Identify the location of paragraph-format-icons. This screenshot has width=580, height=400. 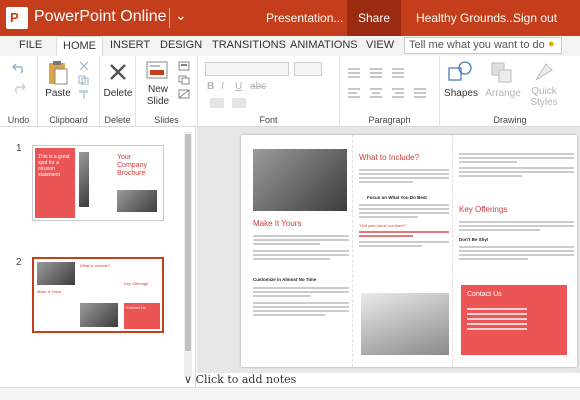
(390, 84).